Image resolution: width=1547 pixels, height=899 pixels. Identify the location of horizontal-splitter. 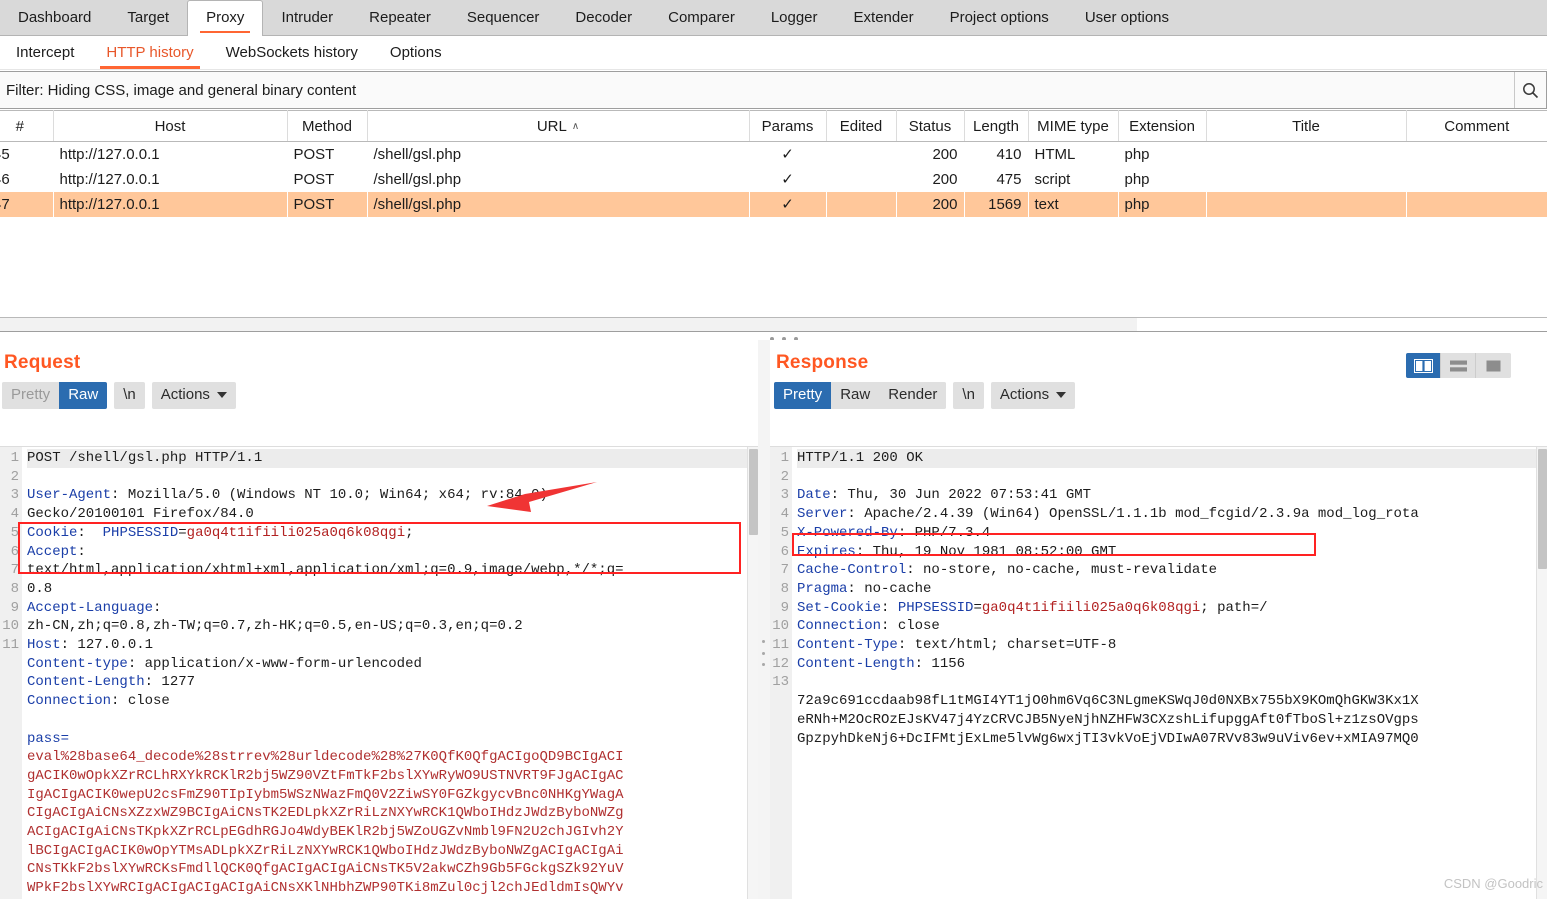
(568, 325).